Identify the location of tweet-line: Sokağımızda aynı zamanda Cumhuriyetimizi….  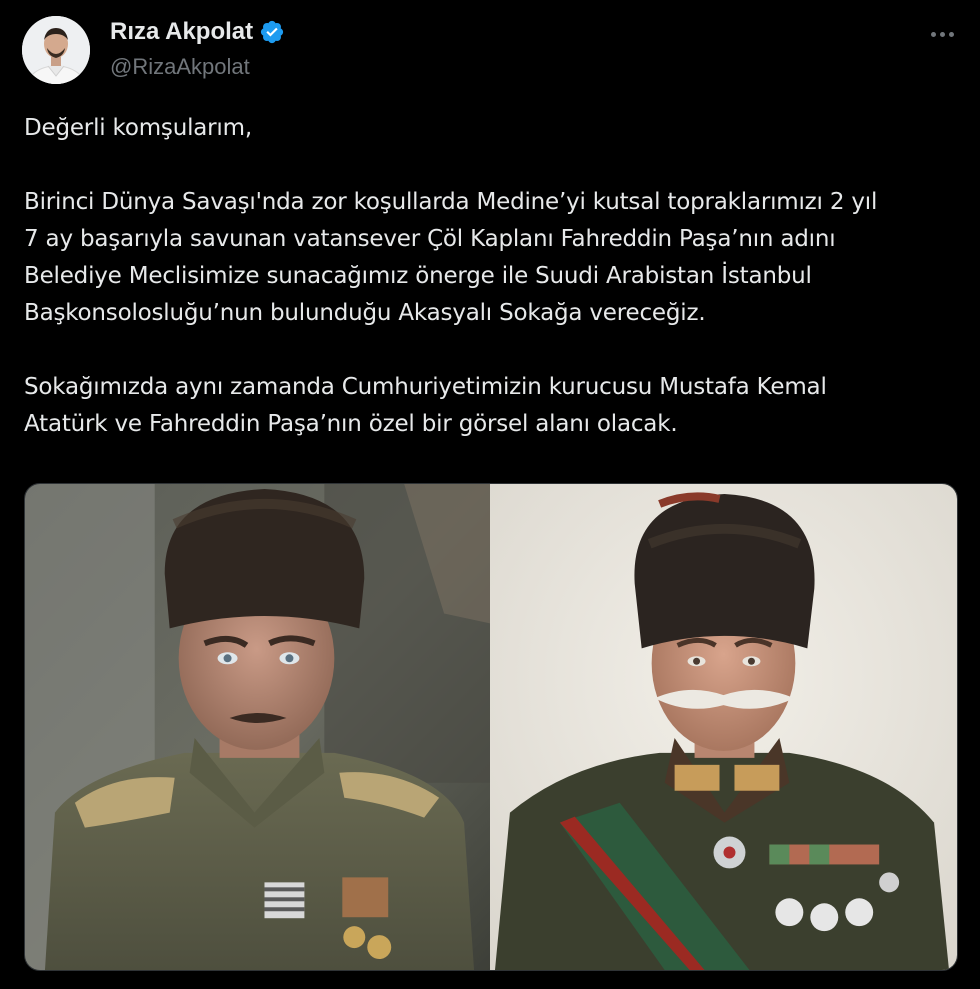
(425, 387).